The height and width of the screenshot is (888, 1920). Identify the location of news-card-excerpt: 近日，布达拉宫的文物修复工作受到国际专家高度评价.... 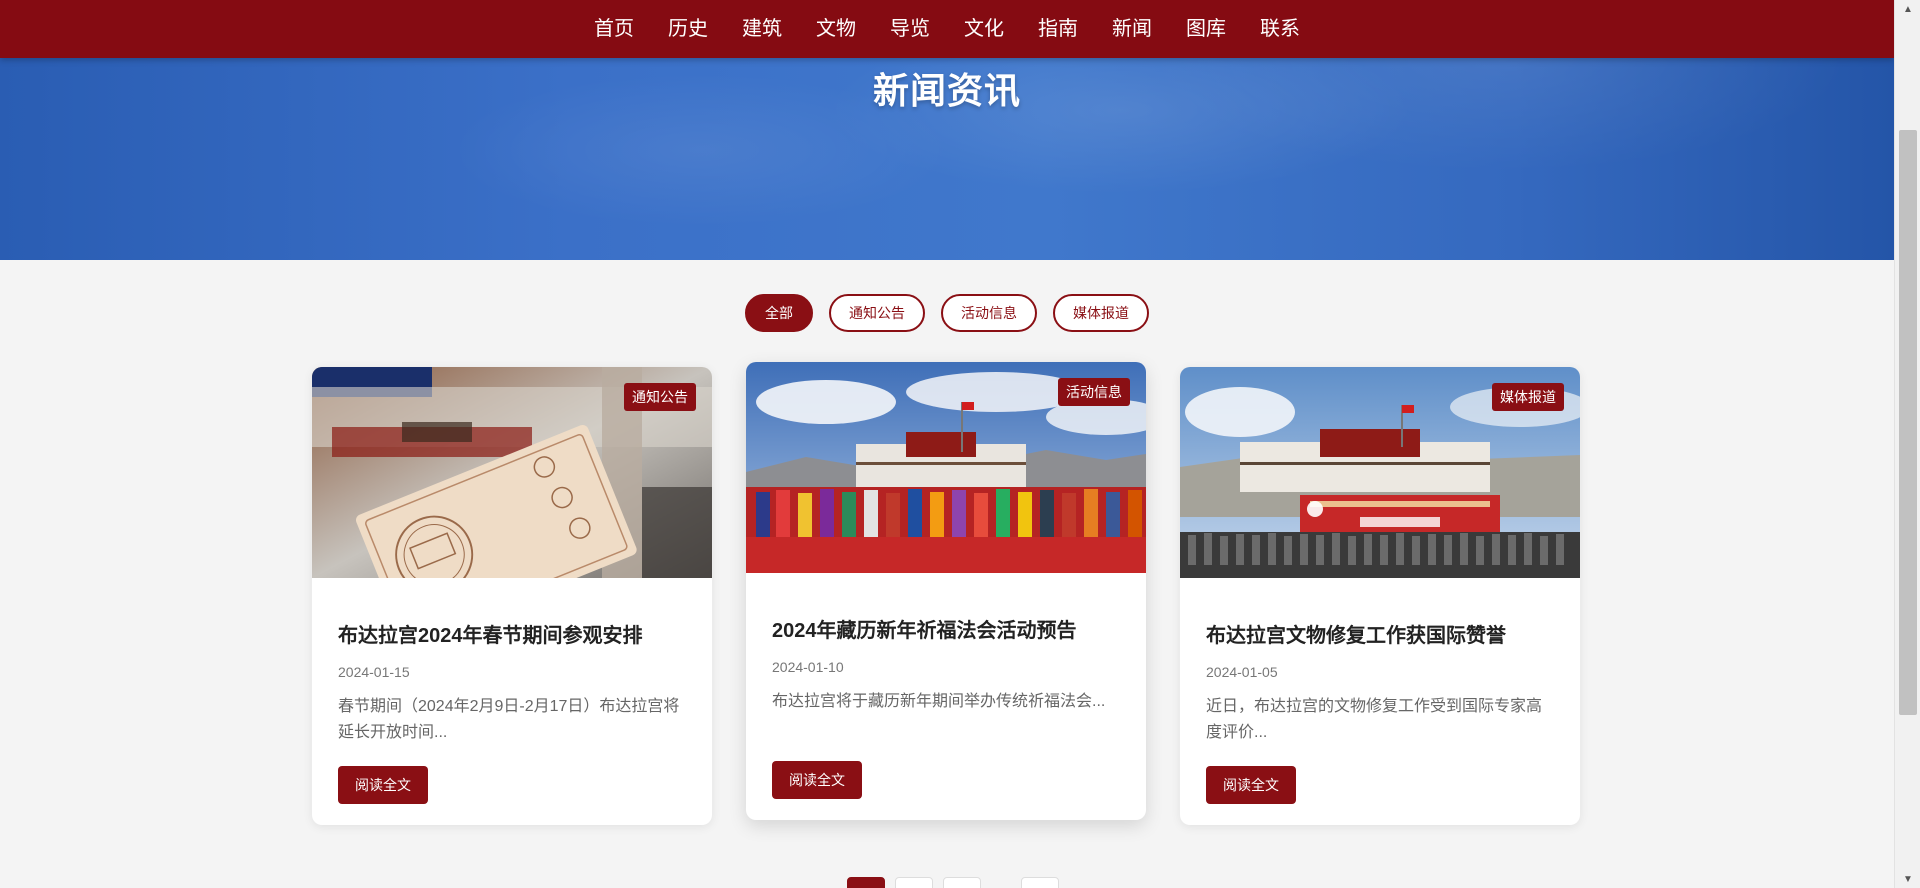
(1374, 719).